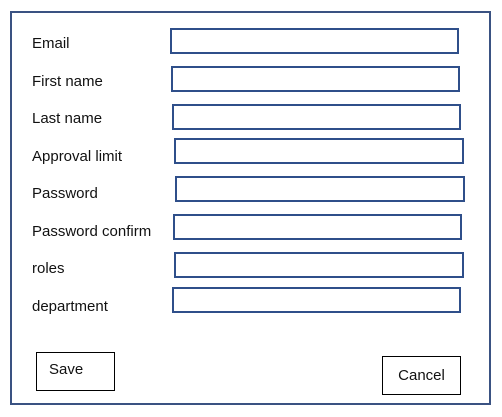  What do you see at coordinates (65, 193) in the screenshot?
I see `password-label: Password` at bounding box center [65, 193].